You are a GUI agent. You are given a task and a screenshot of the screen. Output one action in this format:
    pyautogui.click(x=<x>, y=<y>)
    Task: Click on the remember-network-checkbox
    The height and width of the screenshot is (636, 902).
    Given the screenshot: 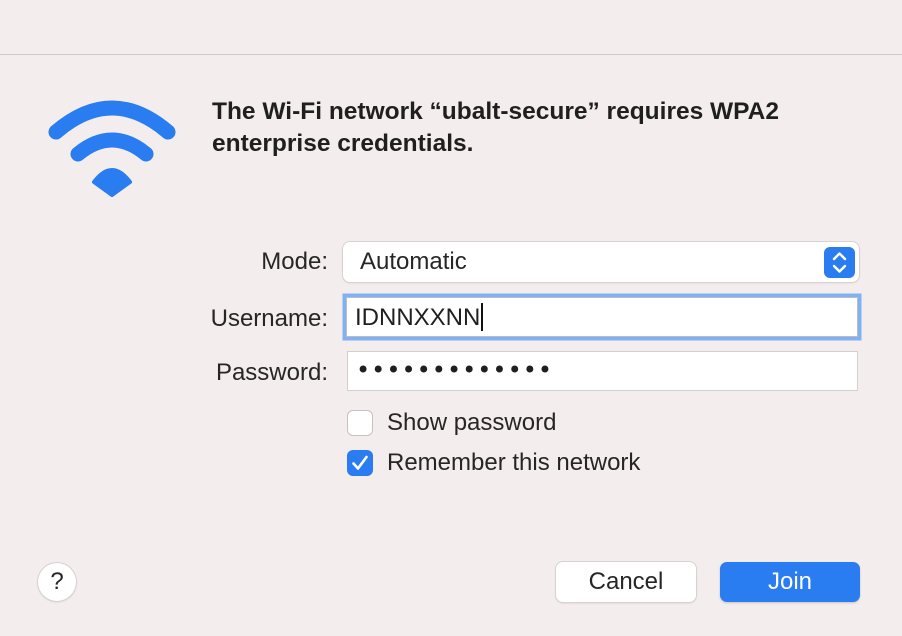 What is the action you would take?
    pyautogui.click(x=360, y=463)
    